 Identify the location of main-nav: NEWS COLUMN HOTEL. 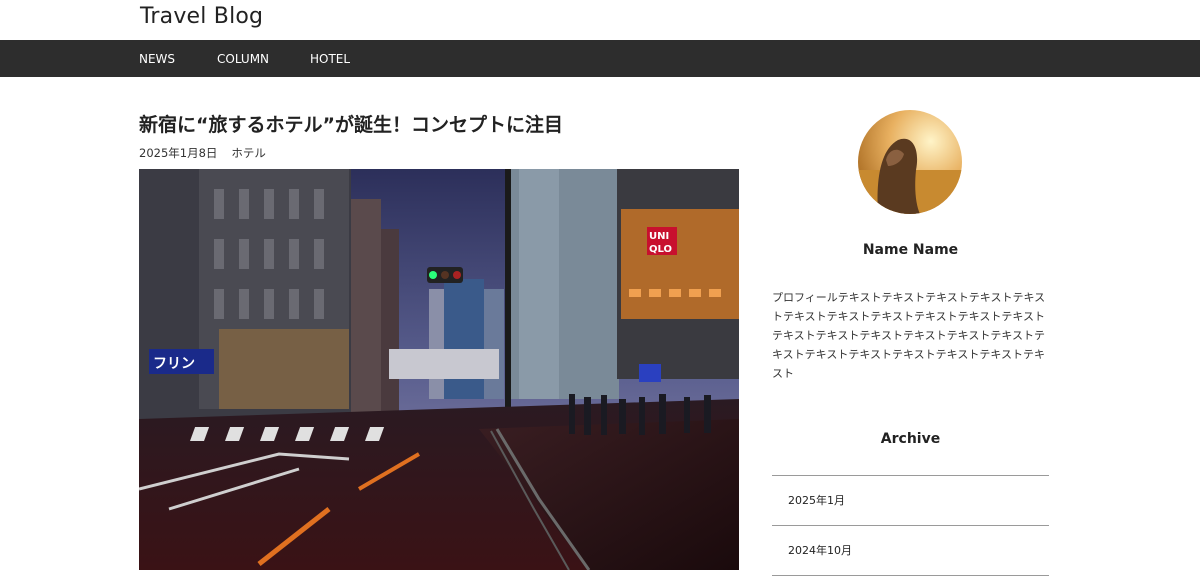
(600, 58).